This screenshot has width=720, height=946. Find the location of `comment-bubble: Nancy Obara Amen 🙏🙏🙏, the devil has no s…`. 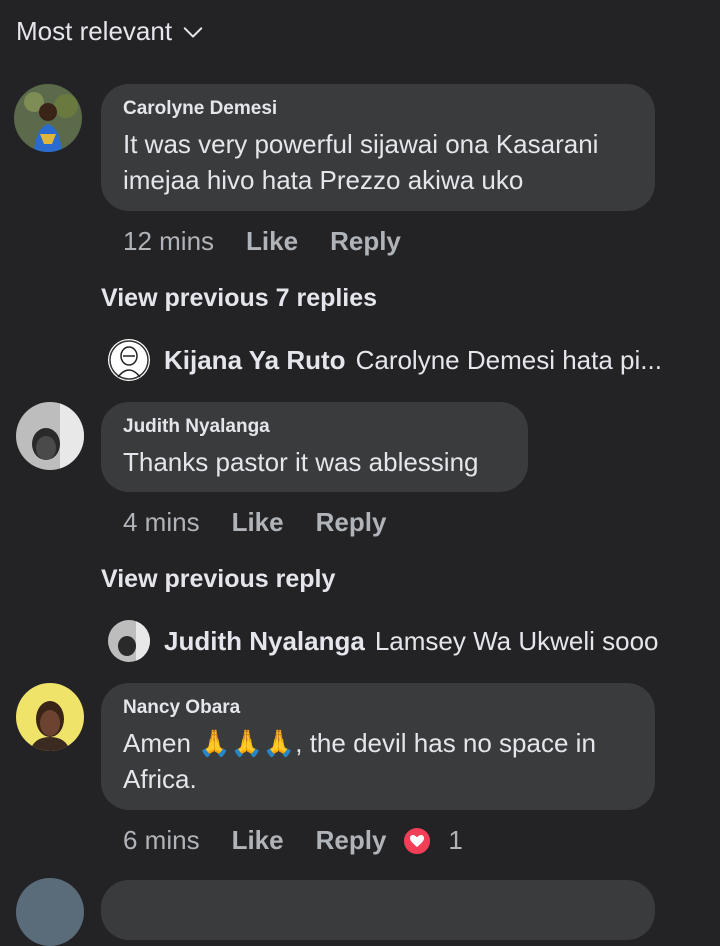

comment-bubble: Nancy Obara Amen 🙏🙏🙏, the devil has no s… is located at coordinates (378, 746).